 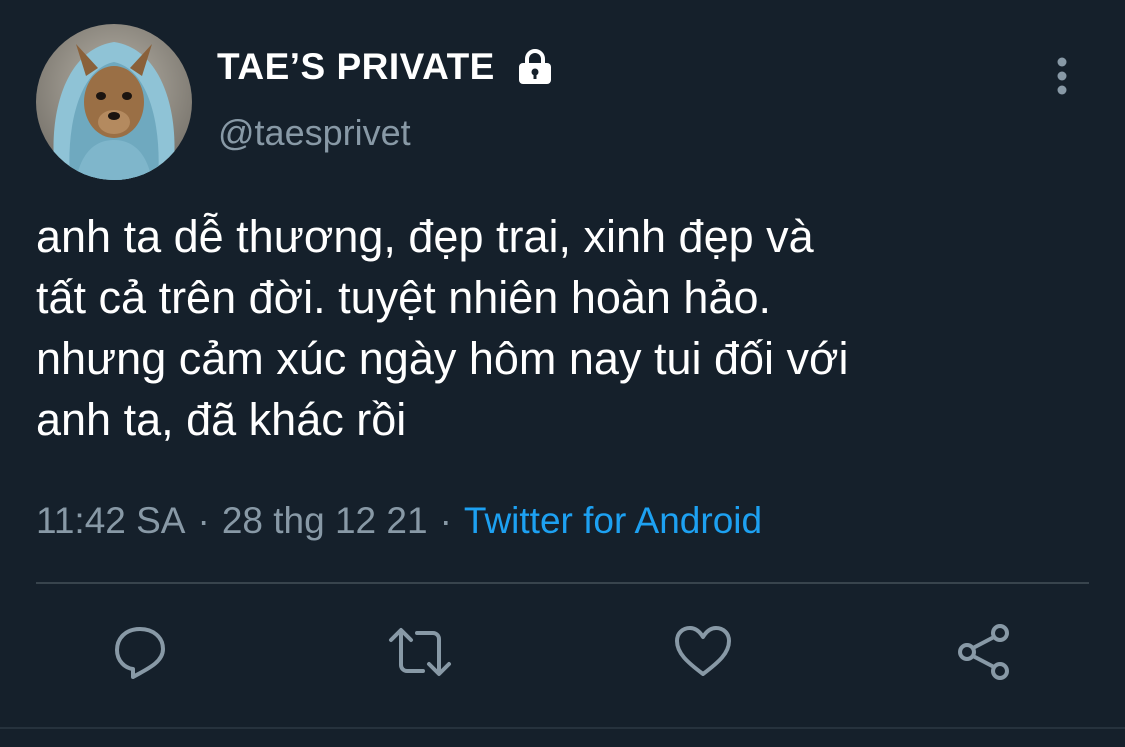 I want to click on dog-avatar-image, so click(x=114, y=102).